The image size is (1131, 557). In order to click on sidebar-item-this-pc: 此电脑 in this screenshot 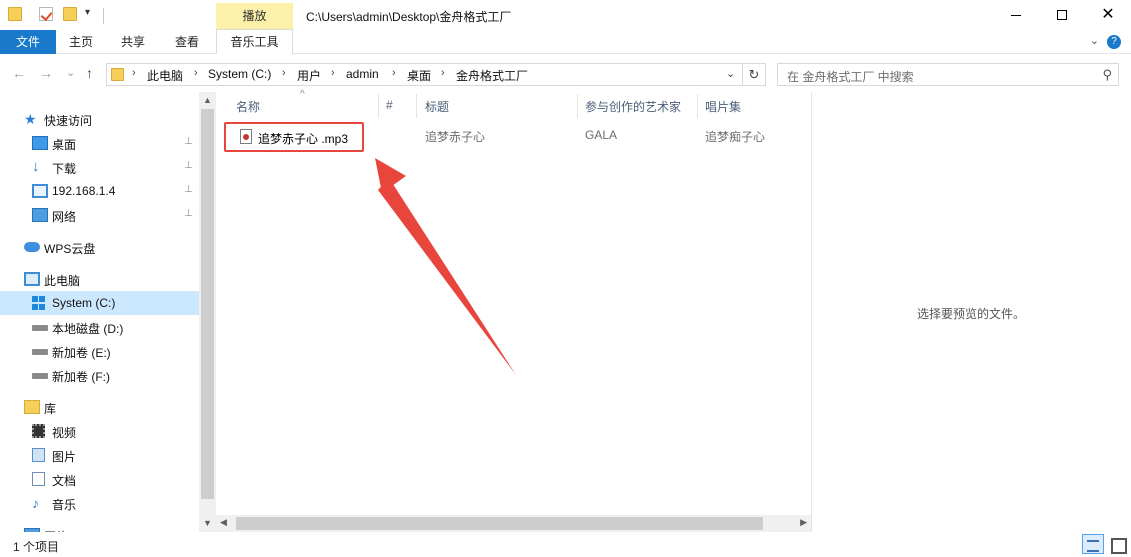, I will do `click(99, 279)`.